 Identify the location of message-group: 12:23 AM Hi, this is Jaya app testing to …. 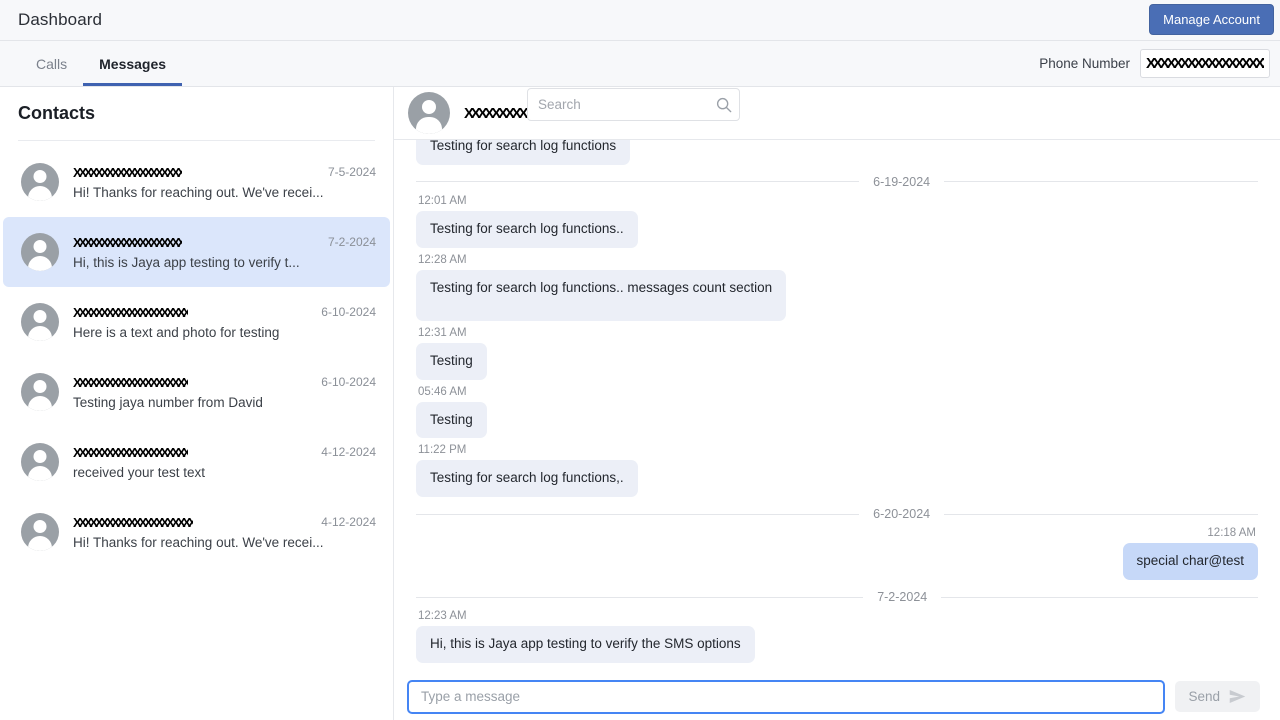
(837, 636).